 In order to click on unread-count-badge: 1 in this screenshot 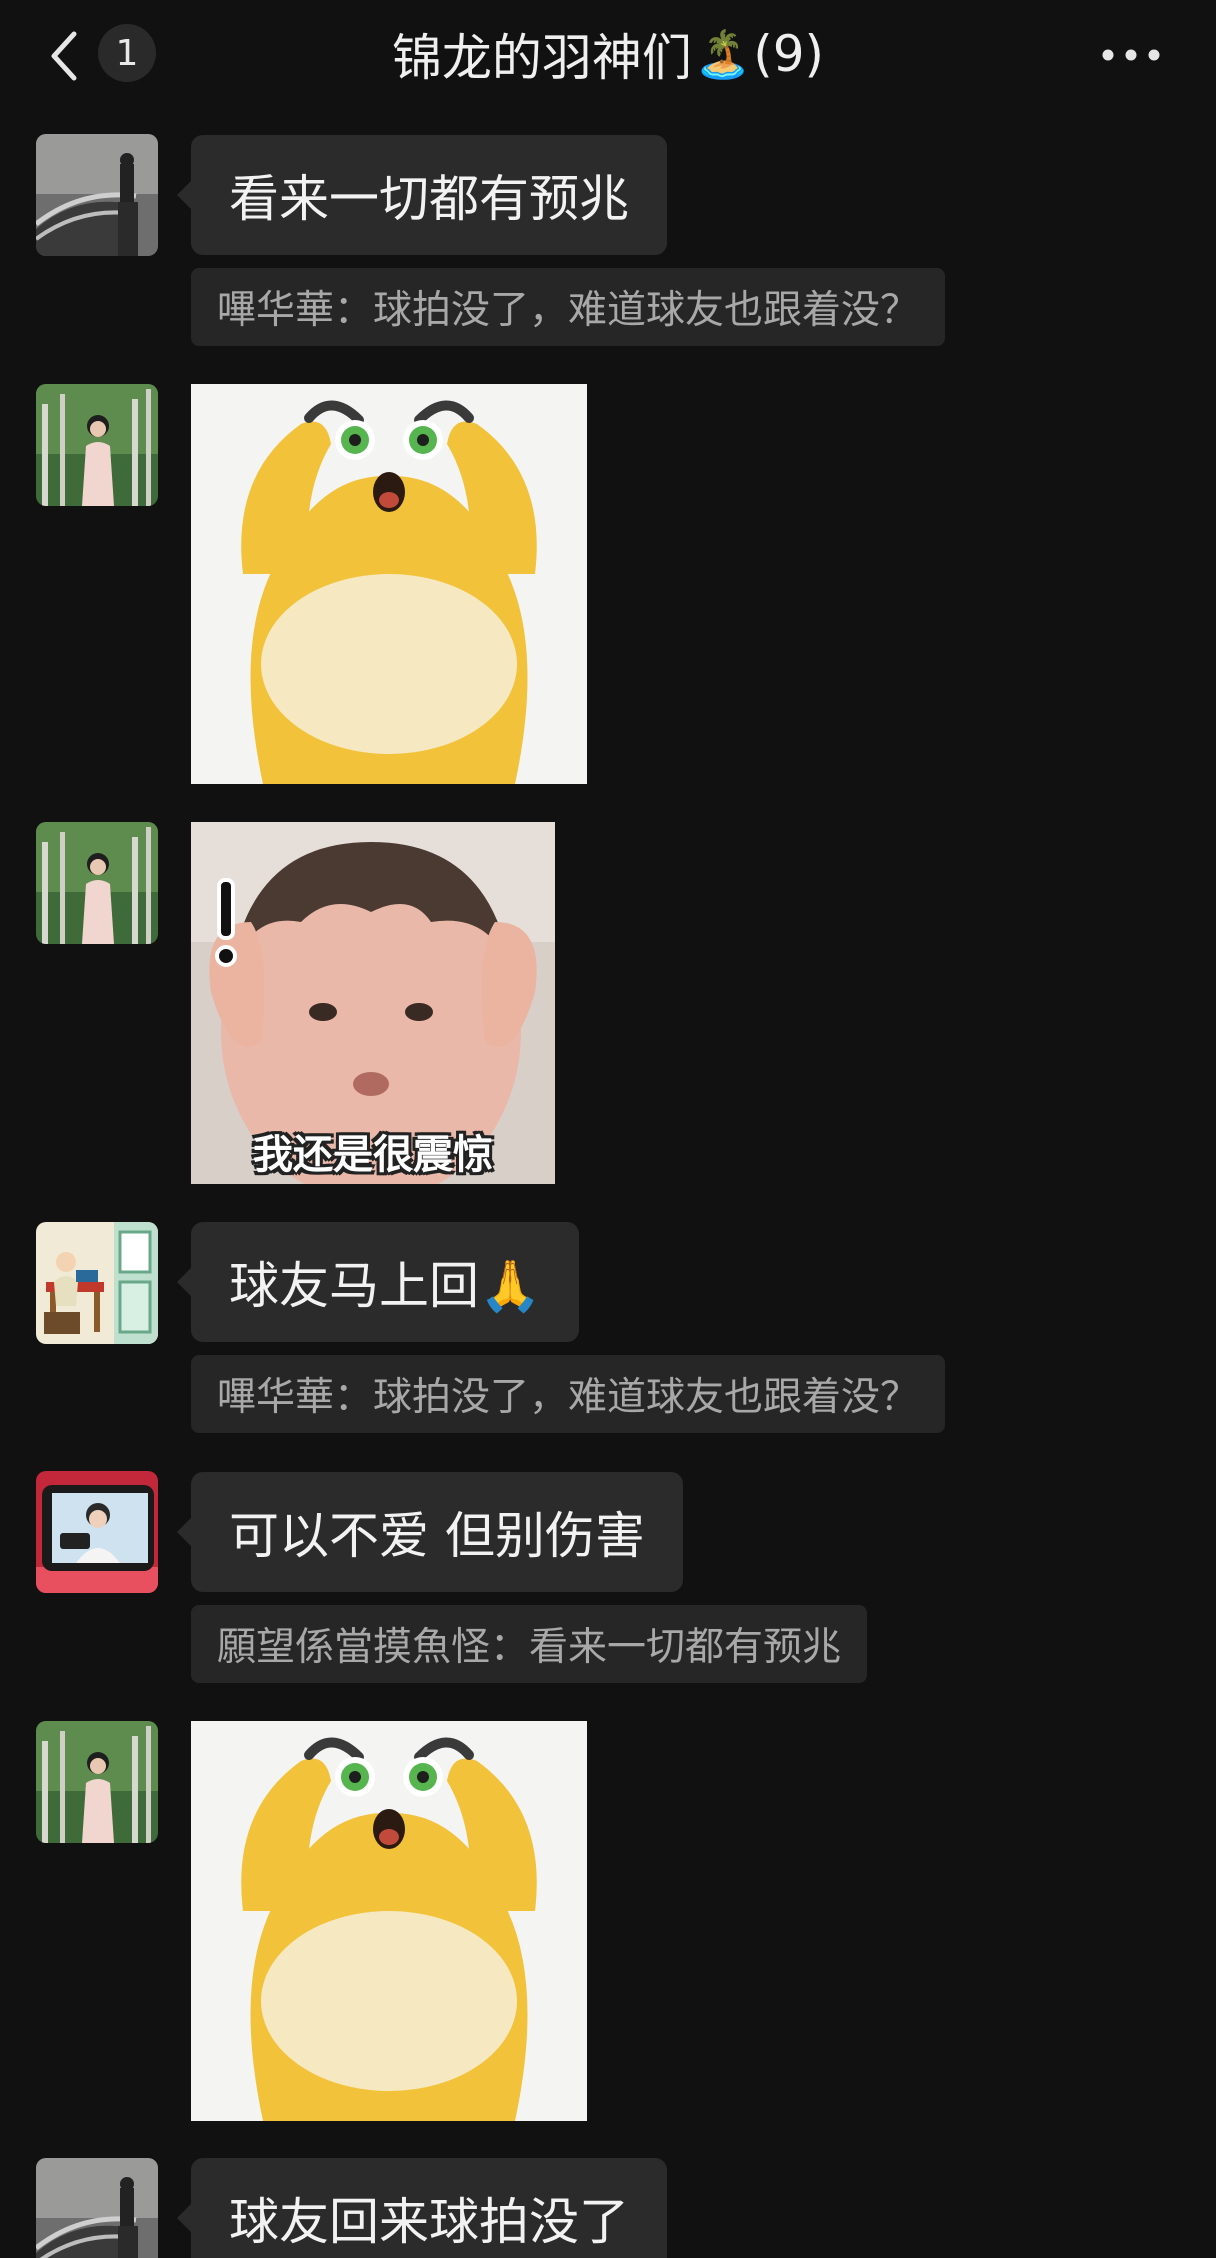, I will do `click(127, 53)`.